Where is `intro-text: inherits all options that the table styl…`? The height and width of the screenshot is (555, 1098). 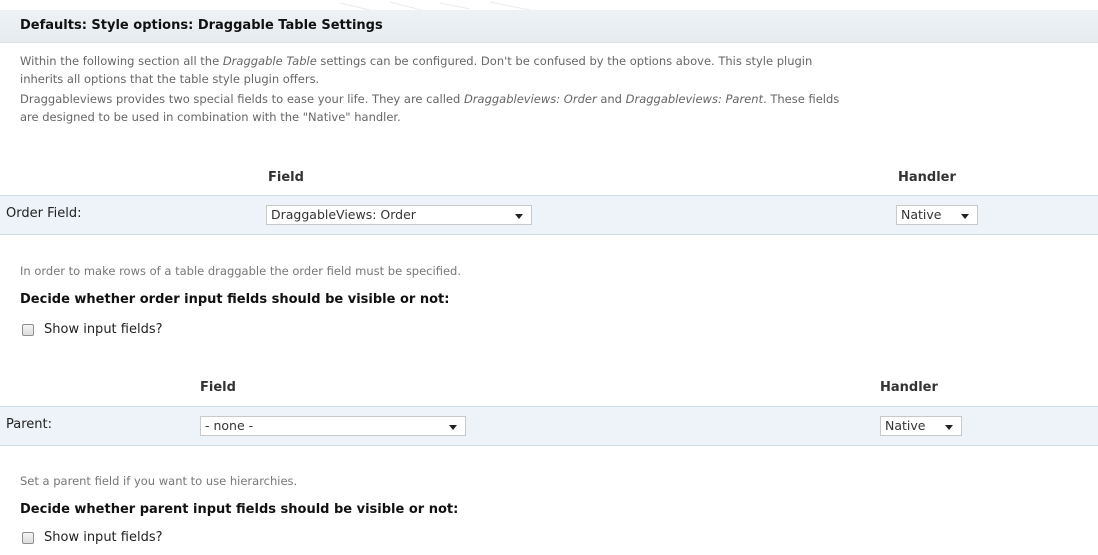 intro-text: inherits all options that the table styl… is located at coordinates (170, 79).